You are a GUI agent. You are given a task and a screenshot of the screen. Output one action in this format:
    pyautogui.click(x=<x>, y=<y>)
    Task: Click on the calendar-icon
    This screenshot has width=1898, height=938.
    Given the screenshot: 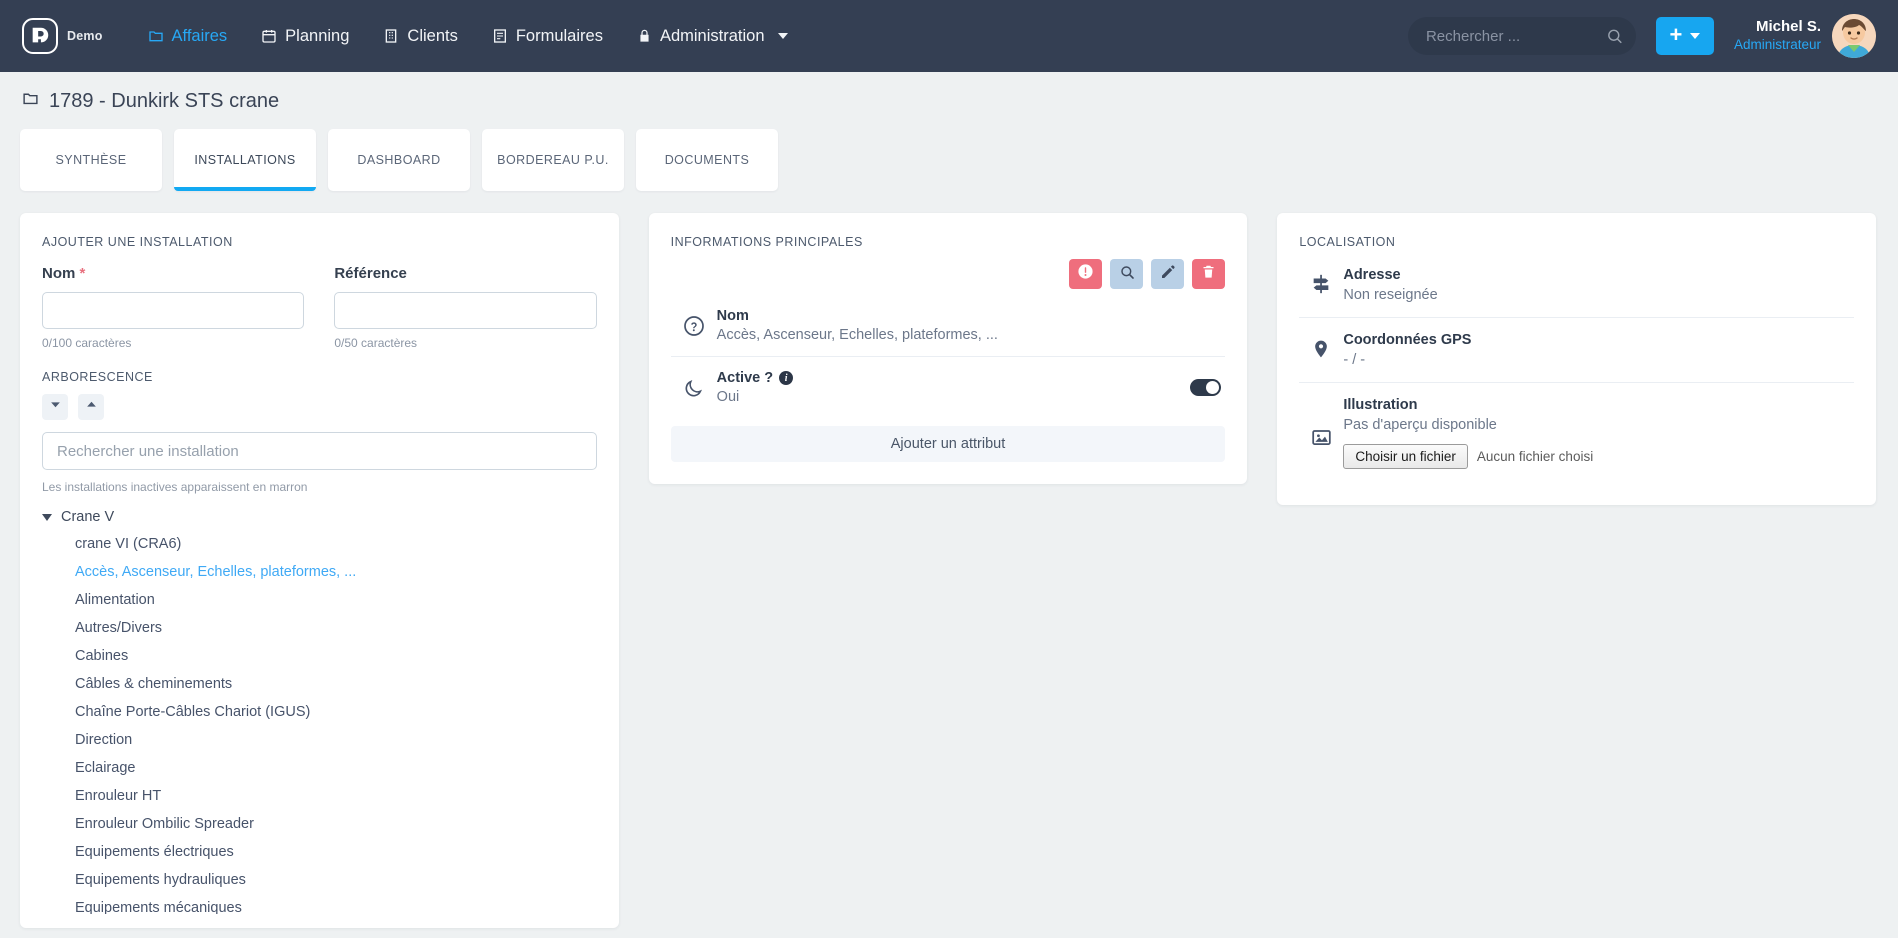 What is the action you would take?
    pyautogui.click(x=269, y=36)
    